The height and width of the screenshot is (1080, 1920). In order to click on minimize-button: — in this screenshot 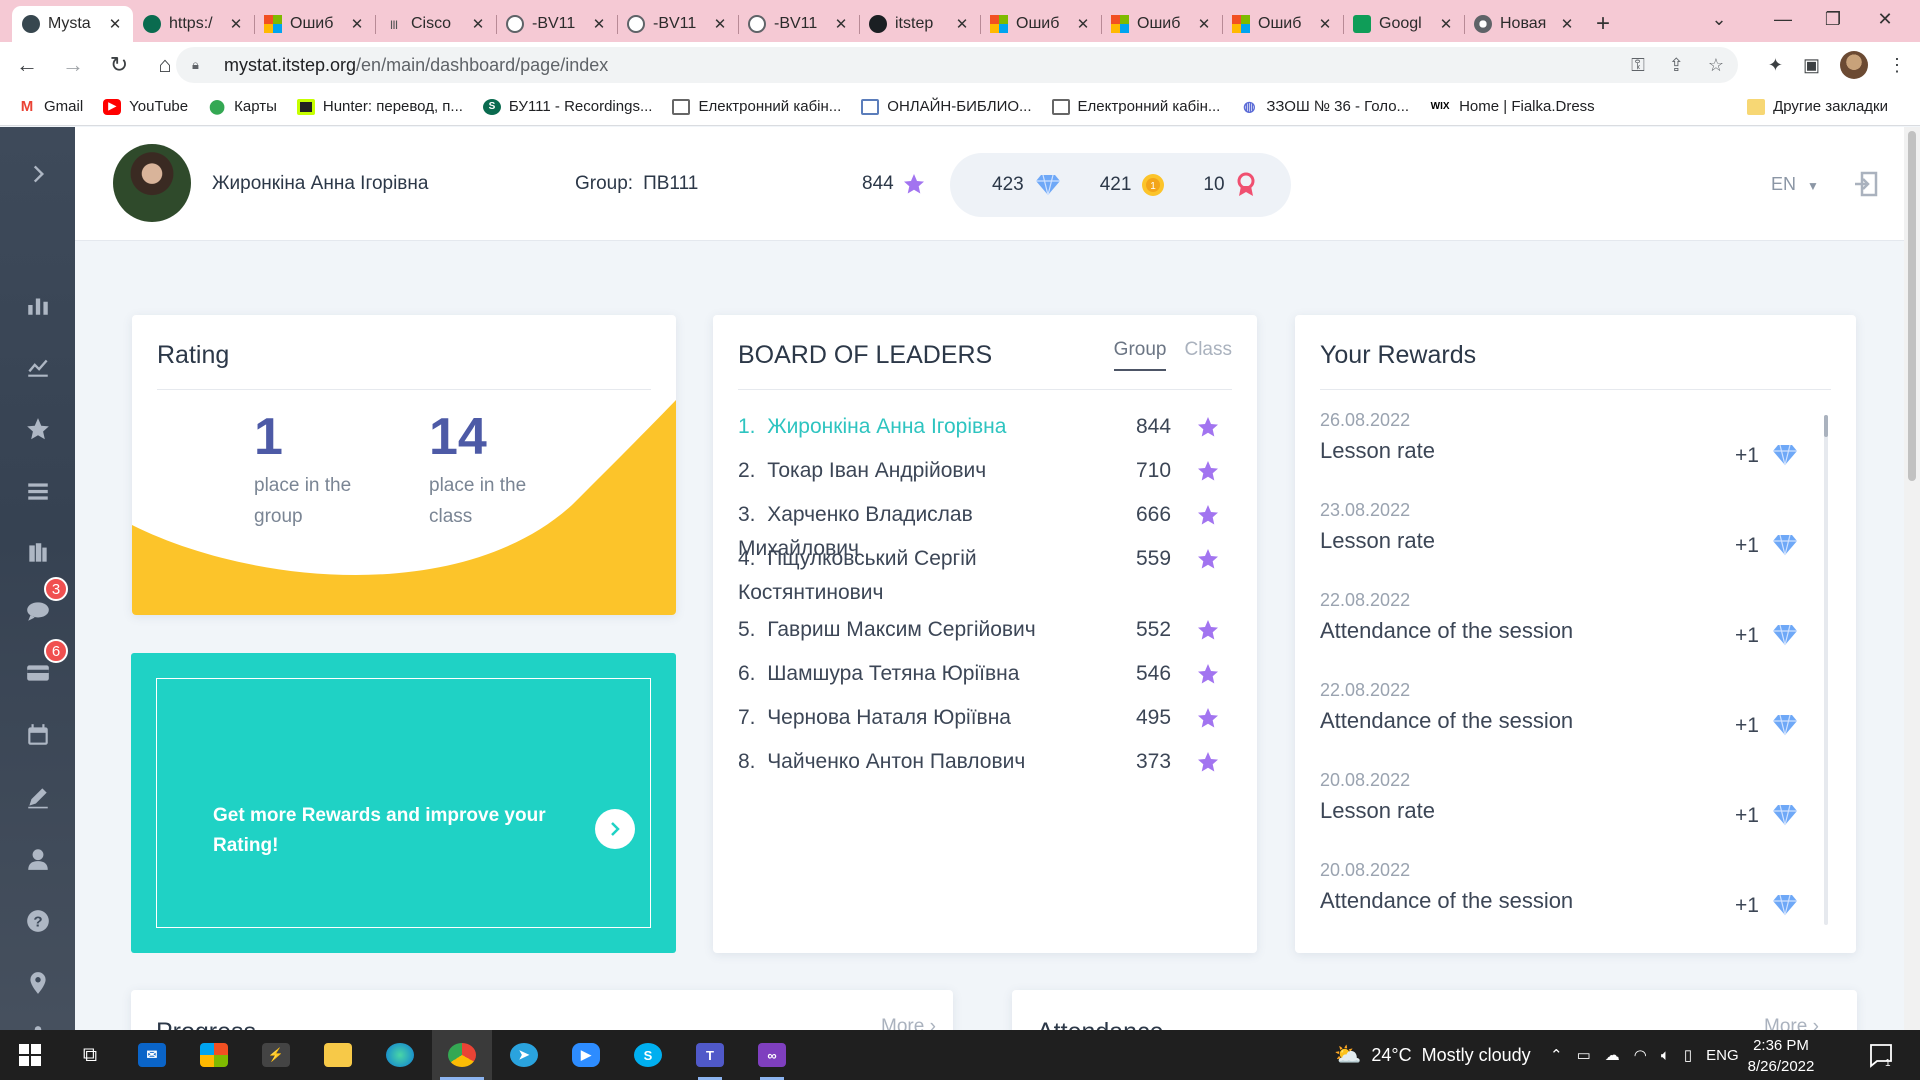, I will do `click(1783, 19)`.